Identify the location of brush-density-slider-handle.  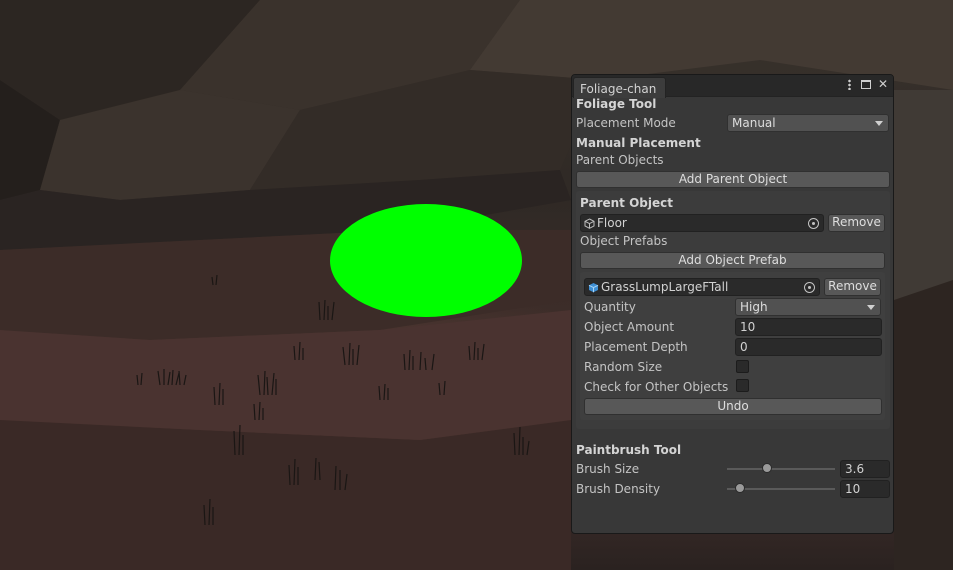
(739, 488).